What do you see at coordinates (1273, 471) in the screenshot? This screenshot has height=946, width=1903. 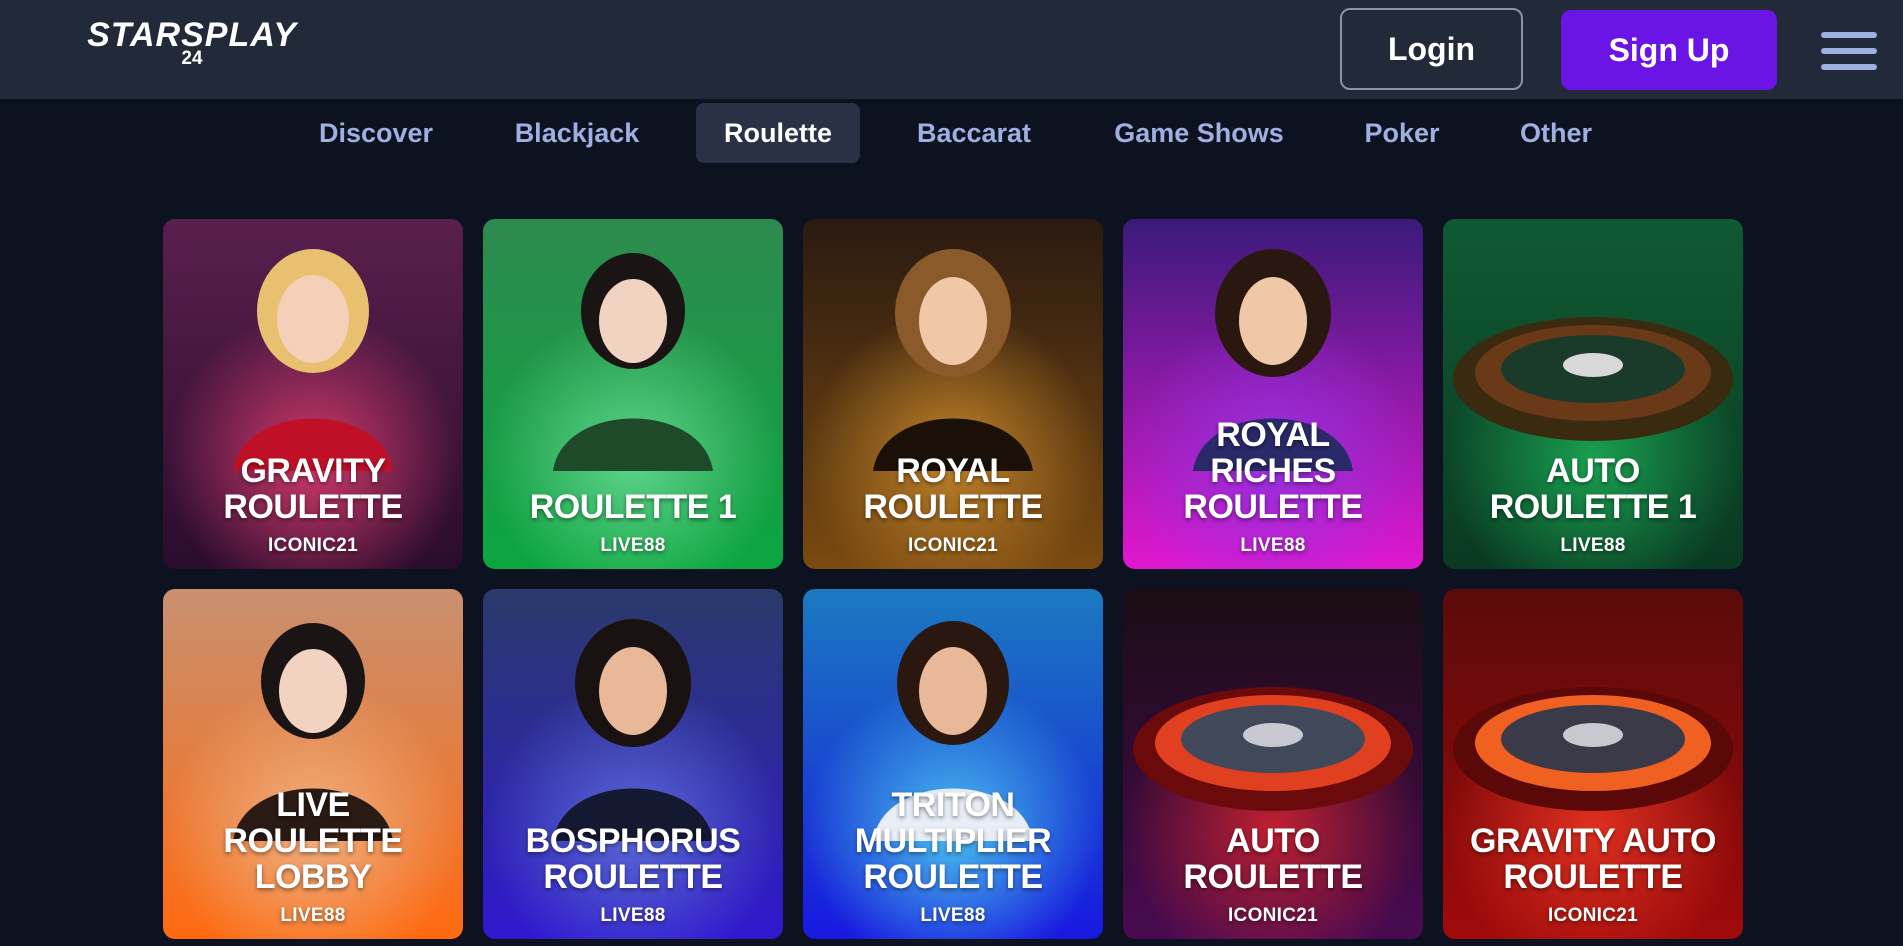 I see `game-title: ROYAL RICHES ROULETTE` at bounding box center [1273, 471].